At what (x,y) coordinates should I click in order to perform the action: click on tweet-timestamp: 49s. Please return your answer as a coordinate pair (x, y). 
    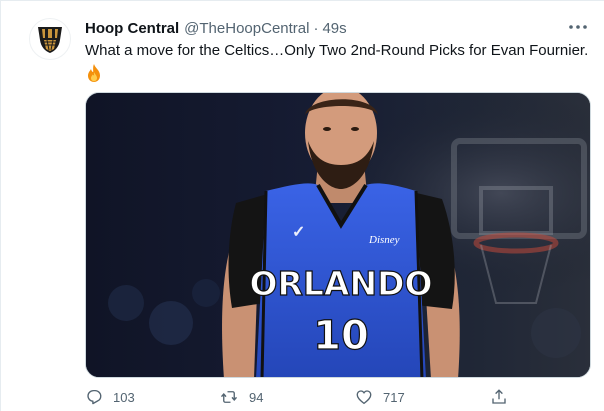
    Looking at the image, I should click on (334, 28).